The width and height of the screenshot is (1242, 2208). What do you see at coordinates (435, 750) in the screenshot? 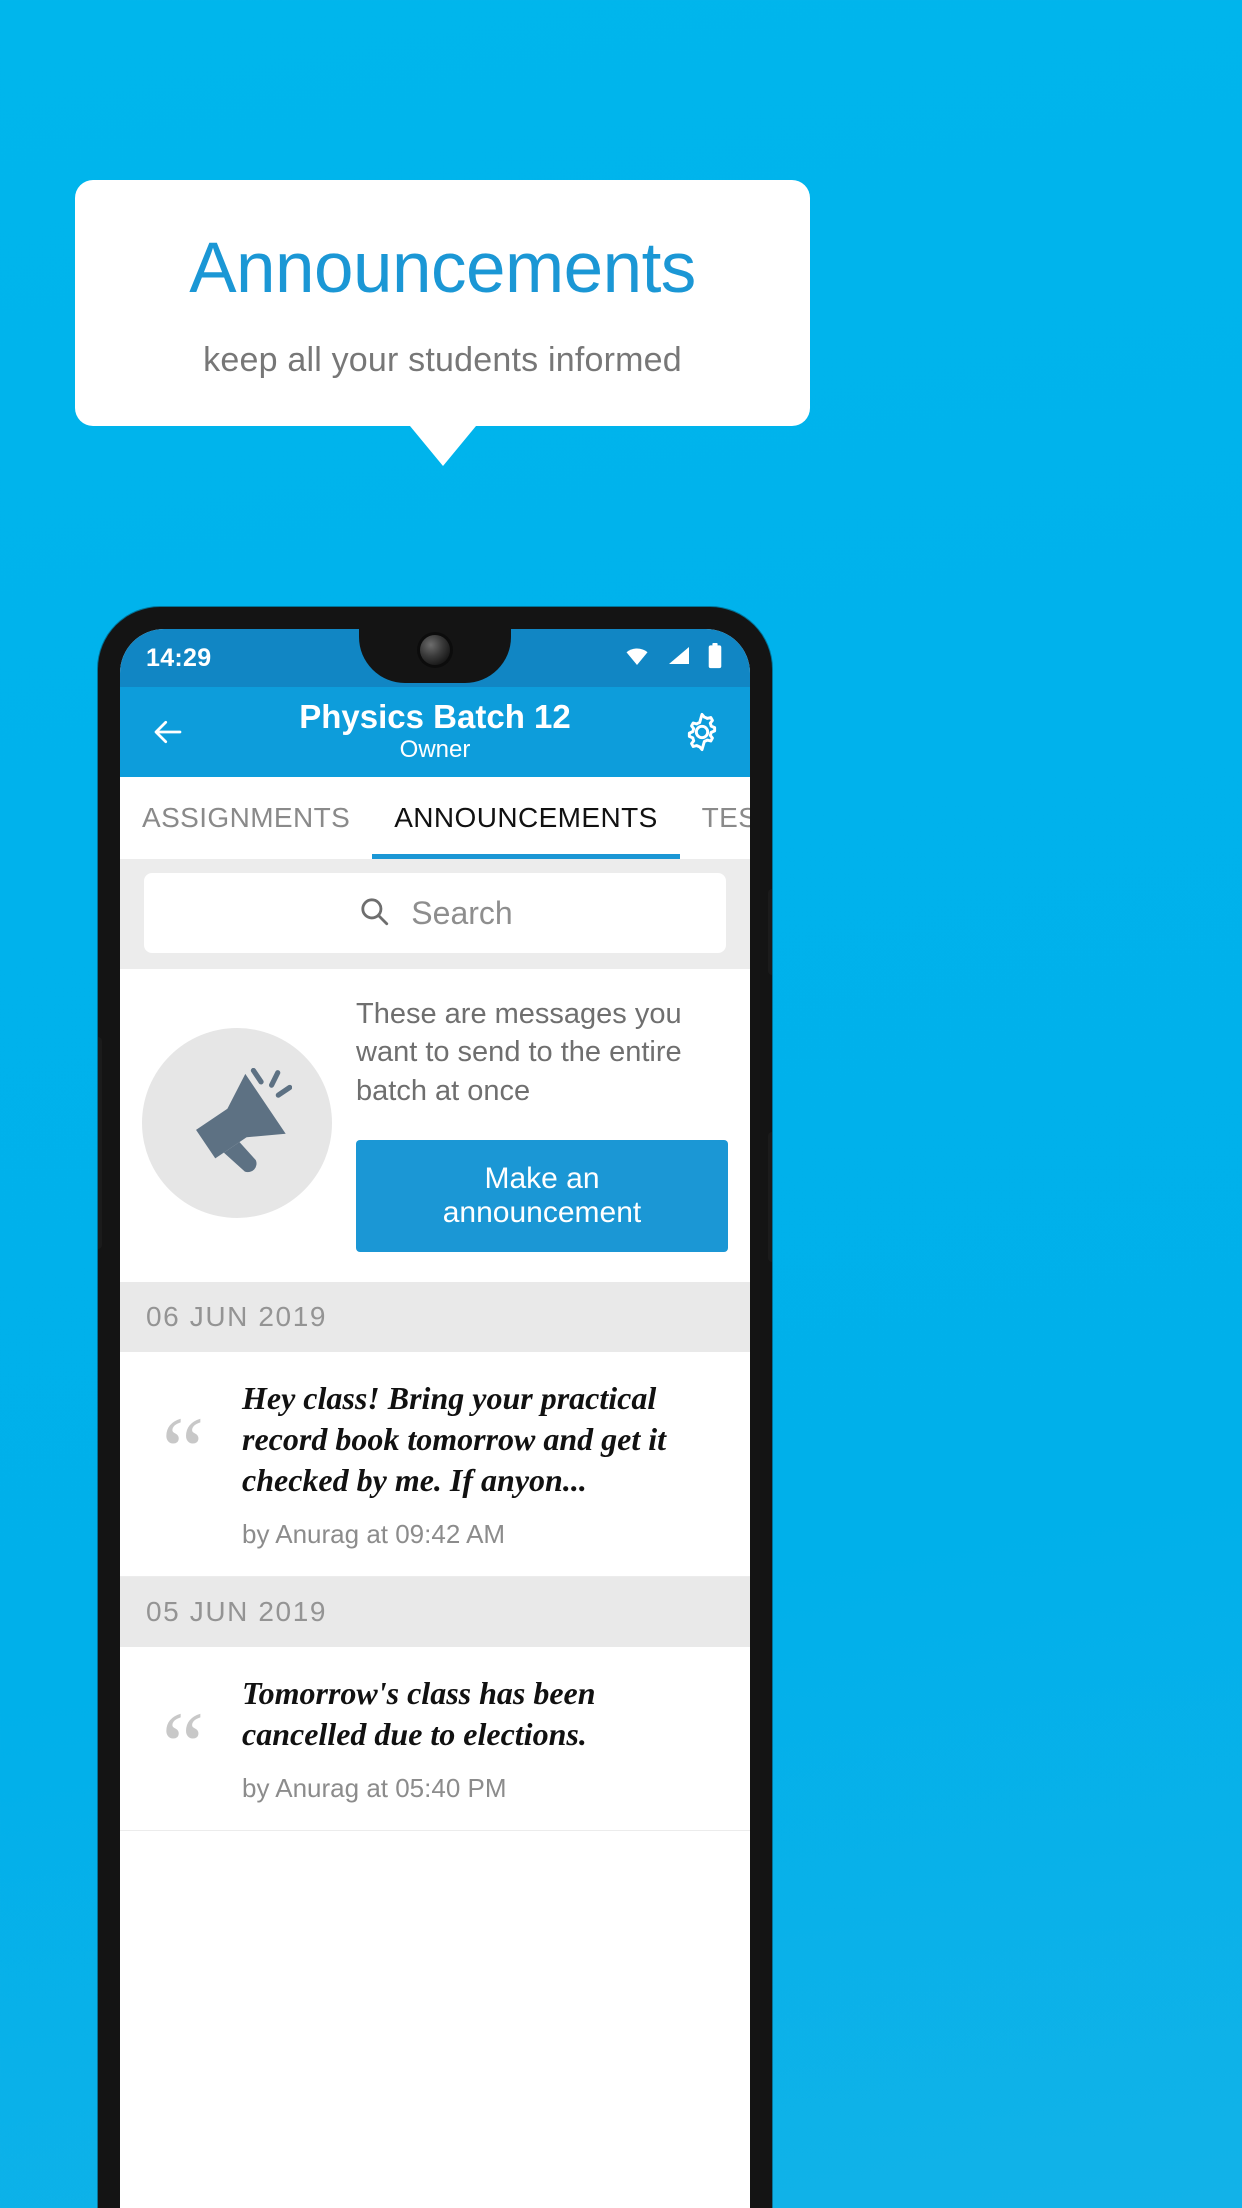
I see `app-bar-subtitle: Owner` at bounding box center [435, 750].